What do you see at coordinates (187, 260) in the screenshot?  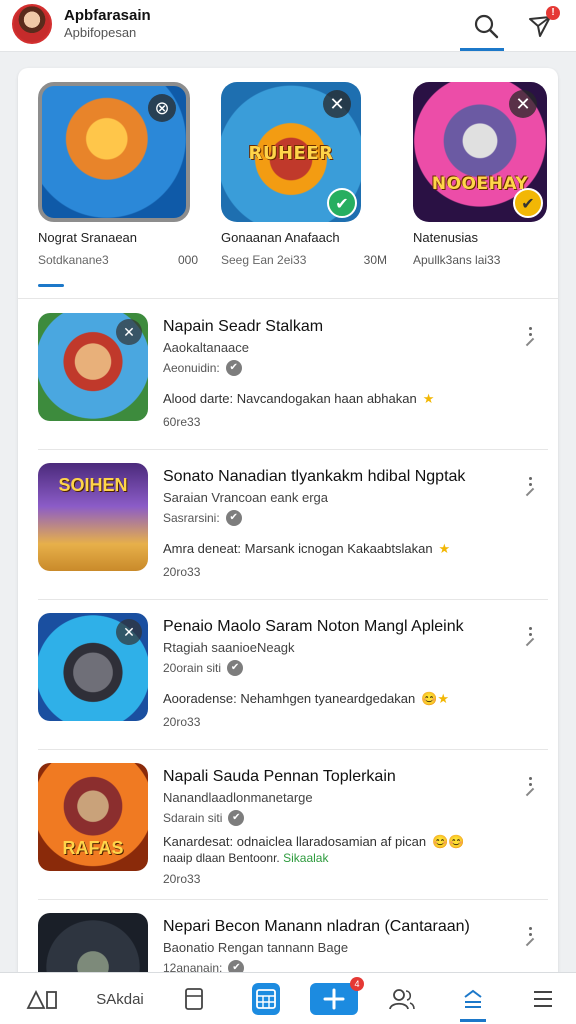 I see `featured-meta-right: 000` at bounding box center [187, 260].